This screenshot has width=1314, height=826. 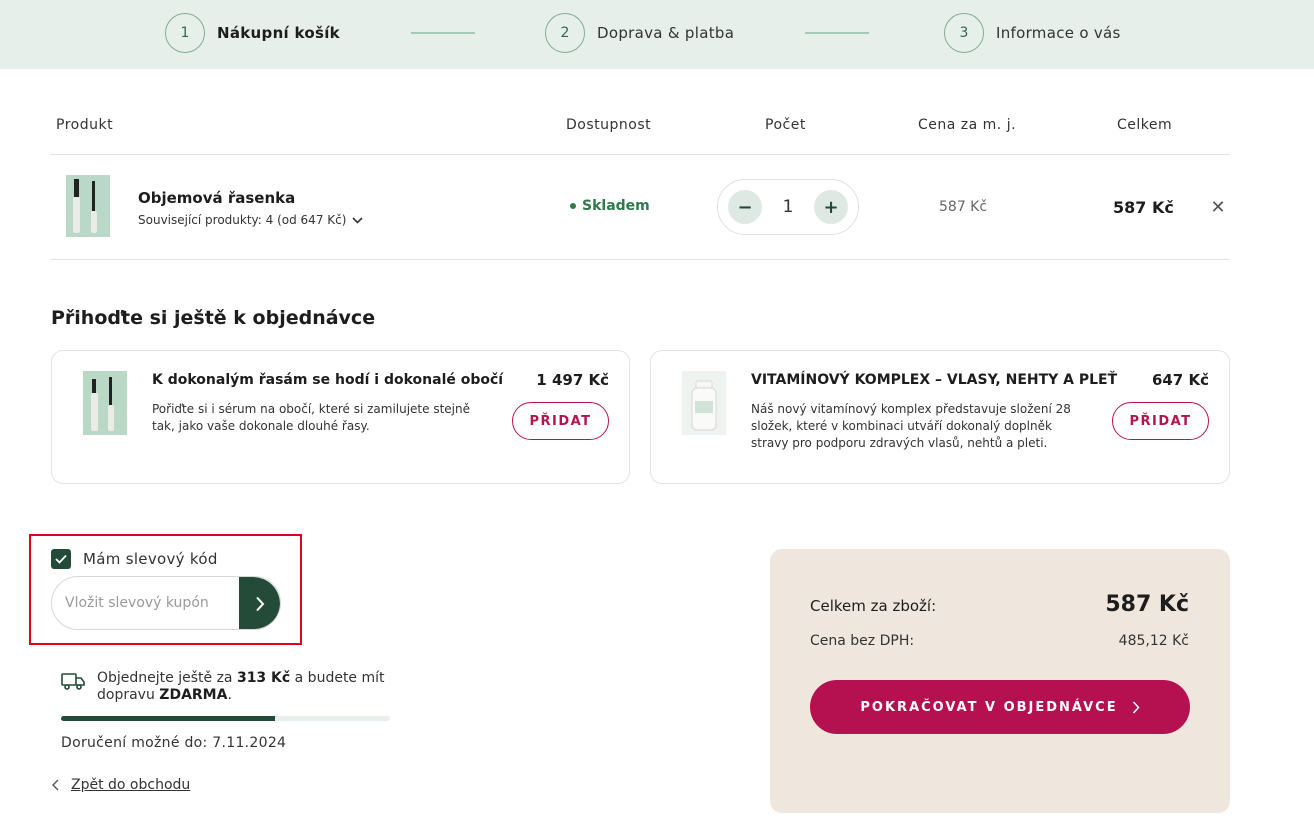 What do you see at coordinates (85, 125) in the screenshot?
I see `header-product: Produkt` at bounding box center [85, 125].